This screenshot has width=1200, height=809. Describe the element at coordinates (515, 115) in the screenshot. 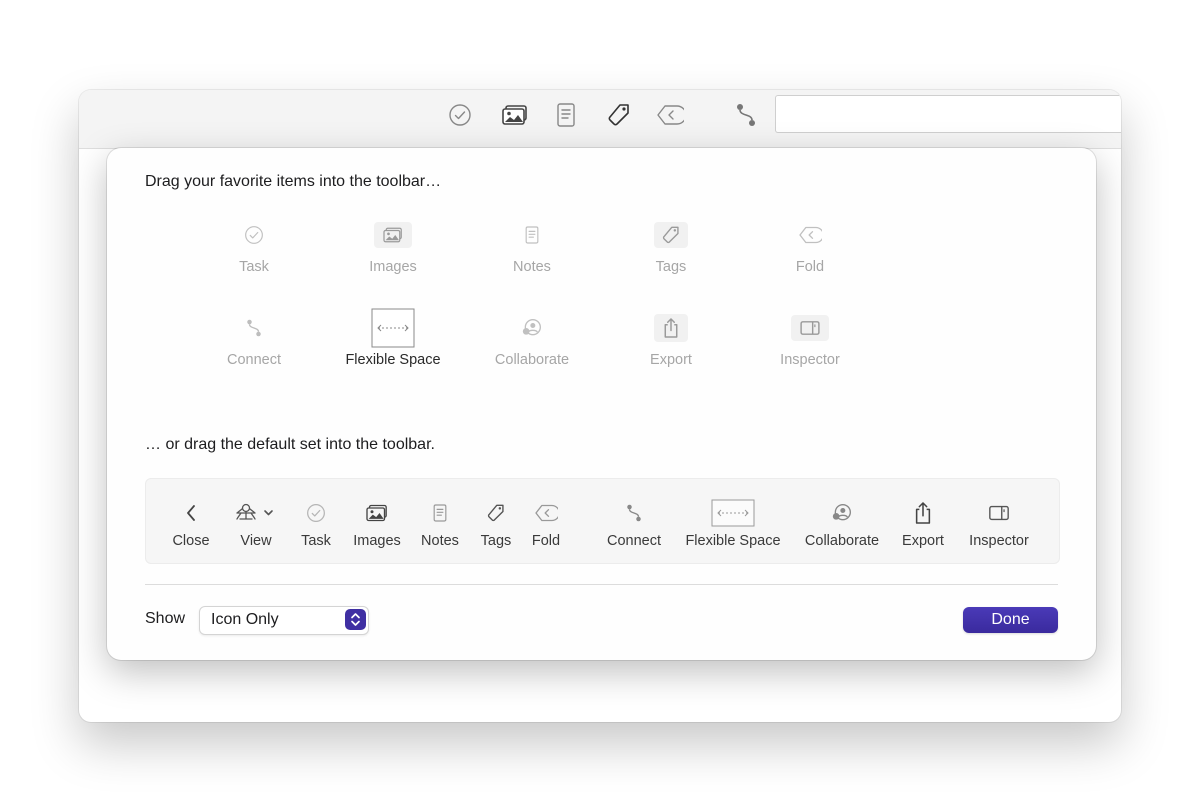

I see `toolbar-images-icon` at that location.